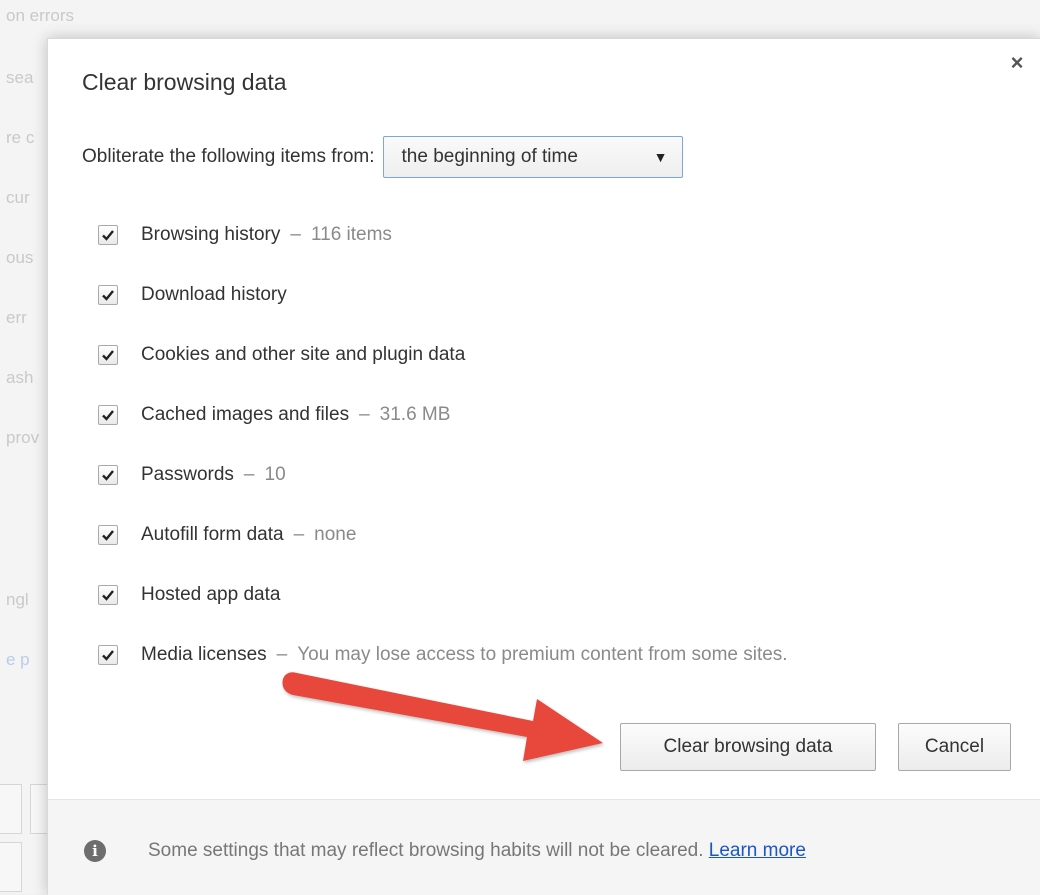  Describe the element at coordinates (40, 15) in the screenshot. I see `background-text: on errors` at that location.